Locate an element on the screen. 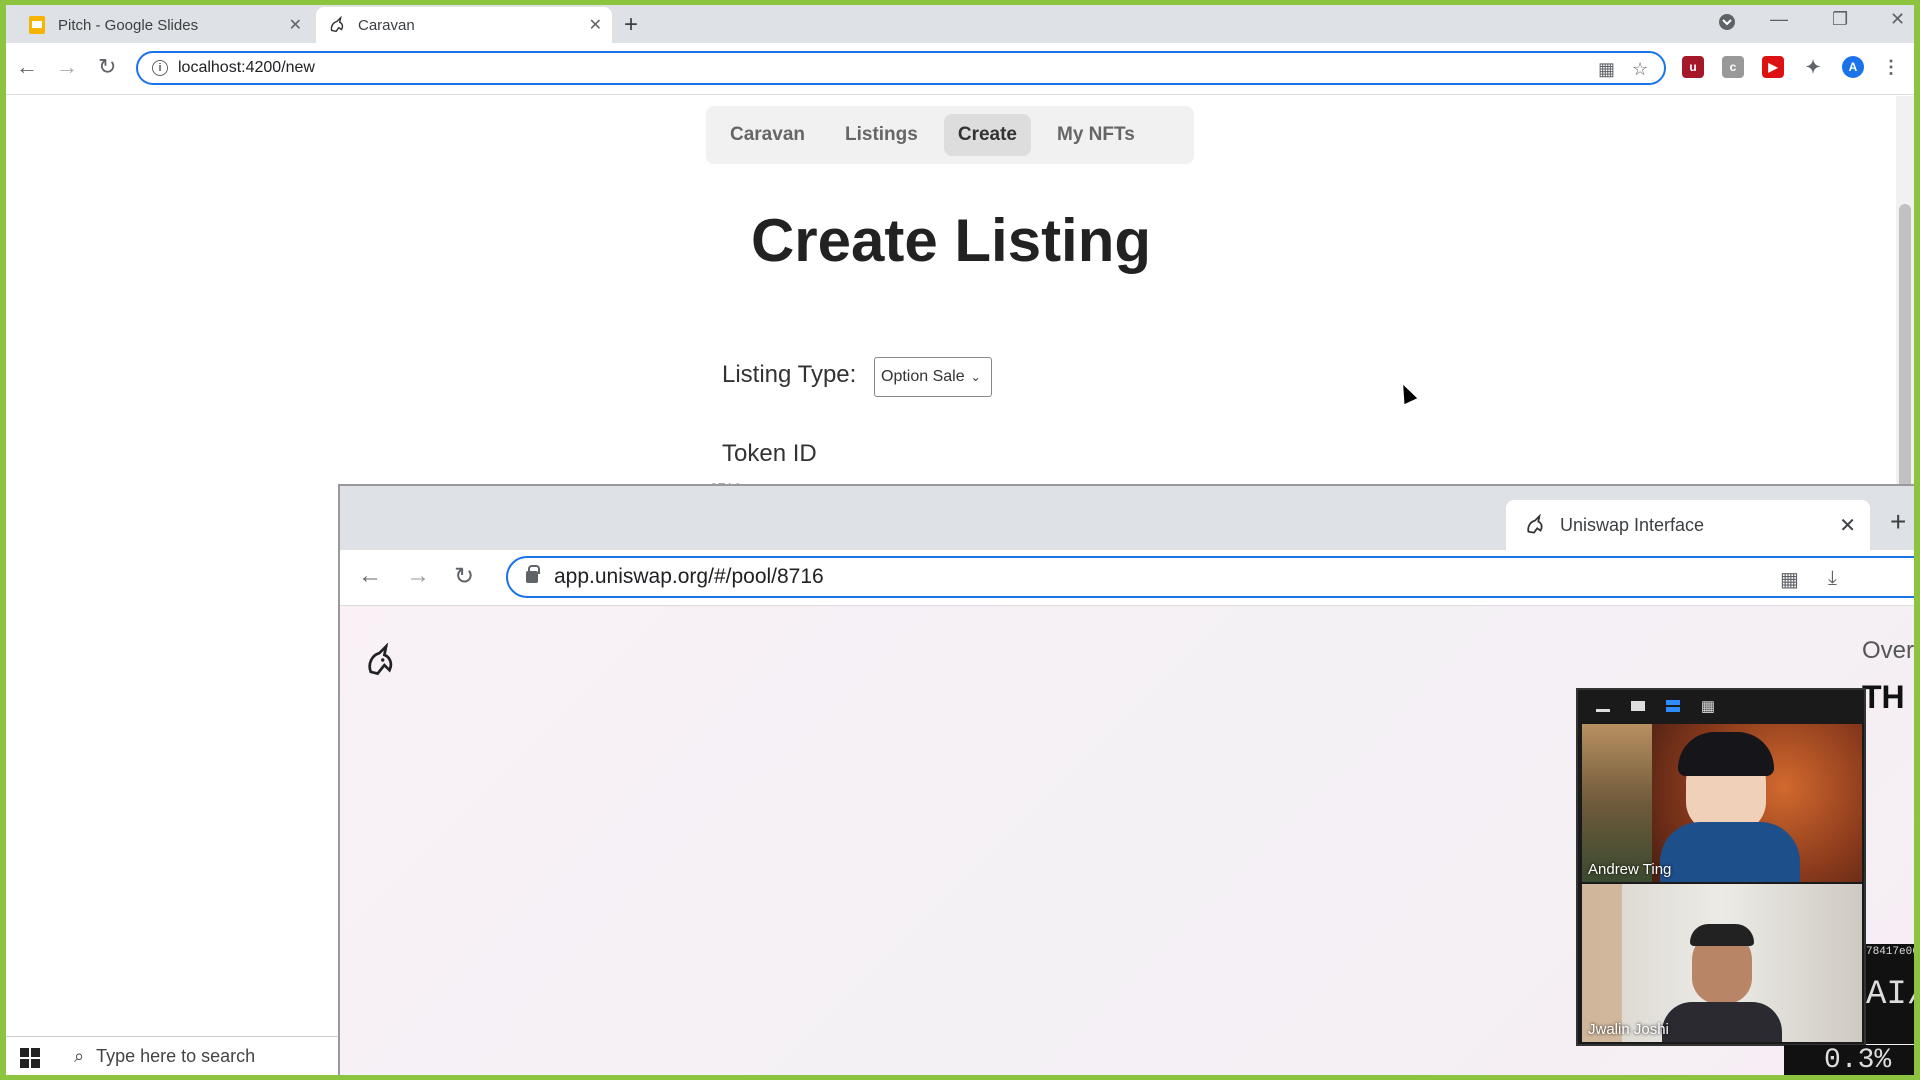 Image resolution: width=1920 pixels, height=1080 pixels. page-title: Create Listing is located at coordinates (951, 240).